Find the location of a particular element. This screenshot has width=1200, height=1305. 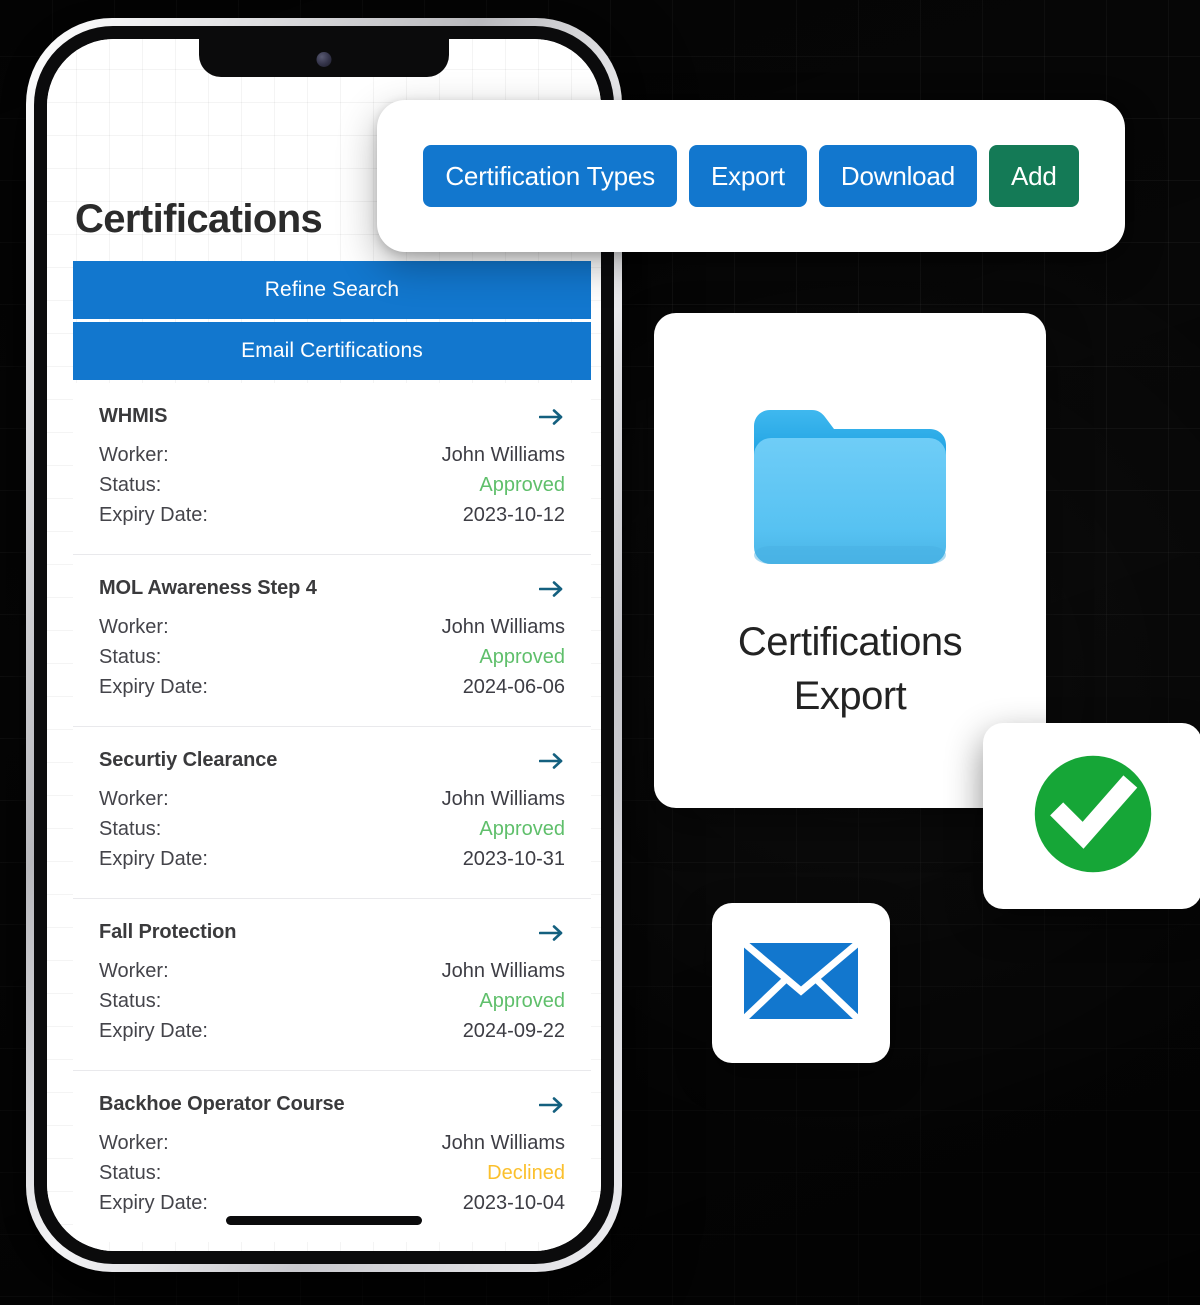

phone-notch is located at coordinates (324, 58).